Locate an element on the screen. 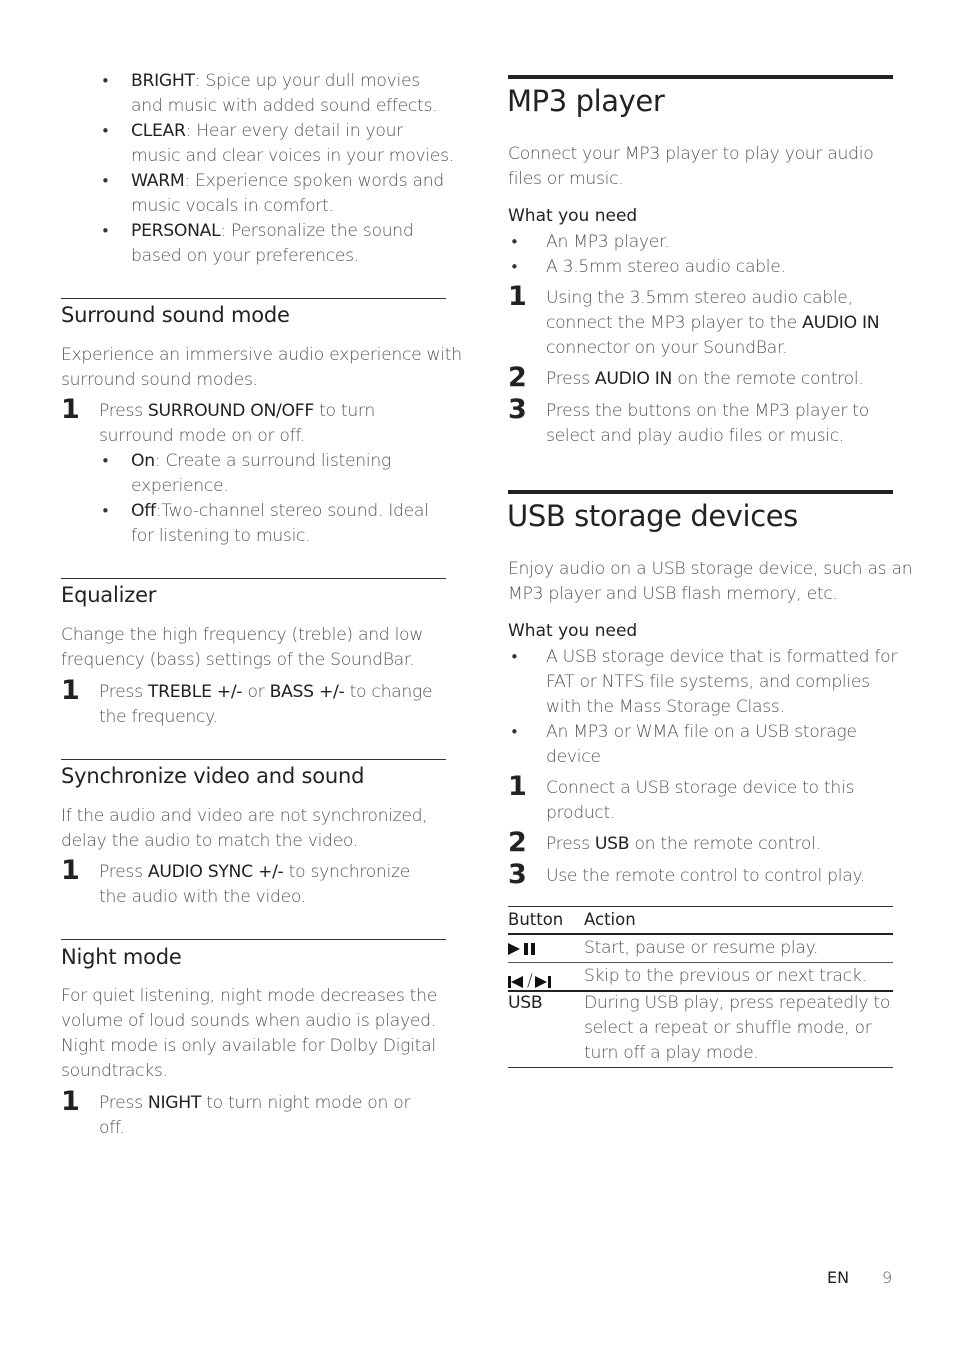 This screenshot has width=954, height=1350. need-item: device is located at coordinates (573, 757).